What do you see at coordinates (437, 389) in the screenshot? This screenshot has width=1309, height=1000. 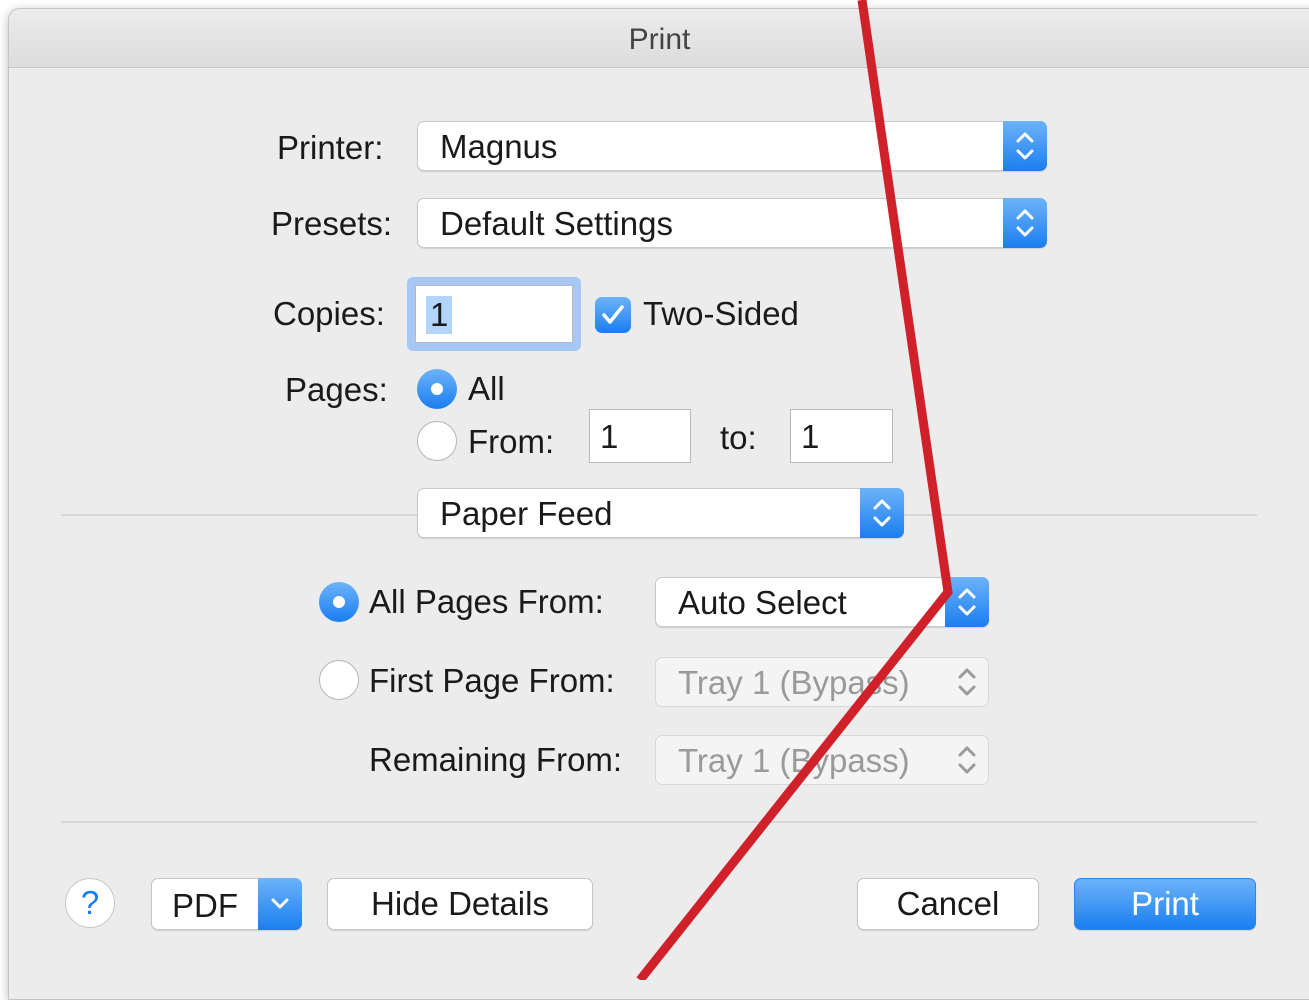 I see `pages-all-radio` at bounding box center [437, 389].